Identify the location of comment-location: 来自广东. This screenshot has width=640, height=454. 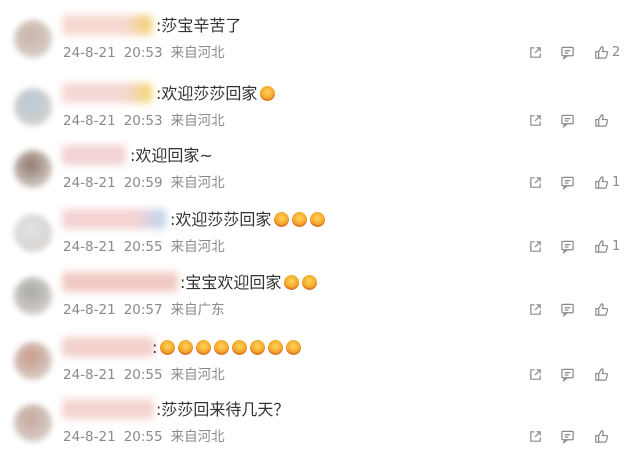
(197, 310).